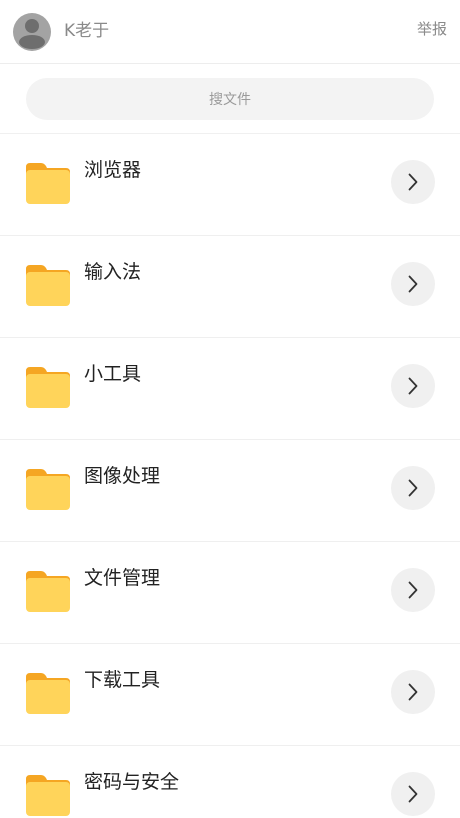 The image size is (460, 818). I want to click on list-item: 浏览器, so click(230, 185).